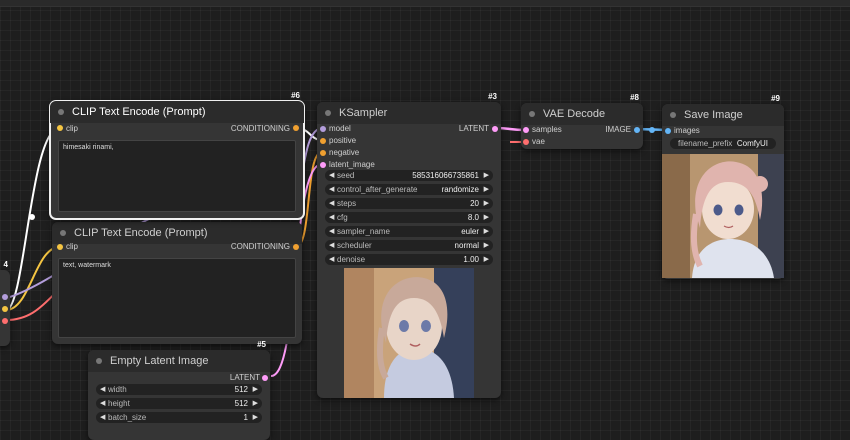 The image size is (850, 440). Describe the element at coordinates (323, 141) in the screenshot. I see `input-positive-dot` at that location.